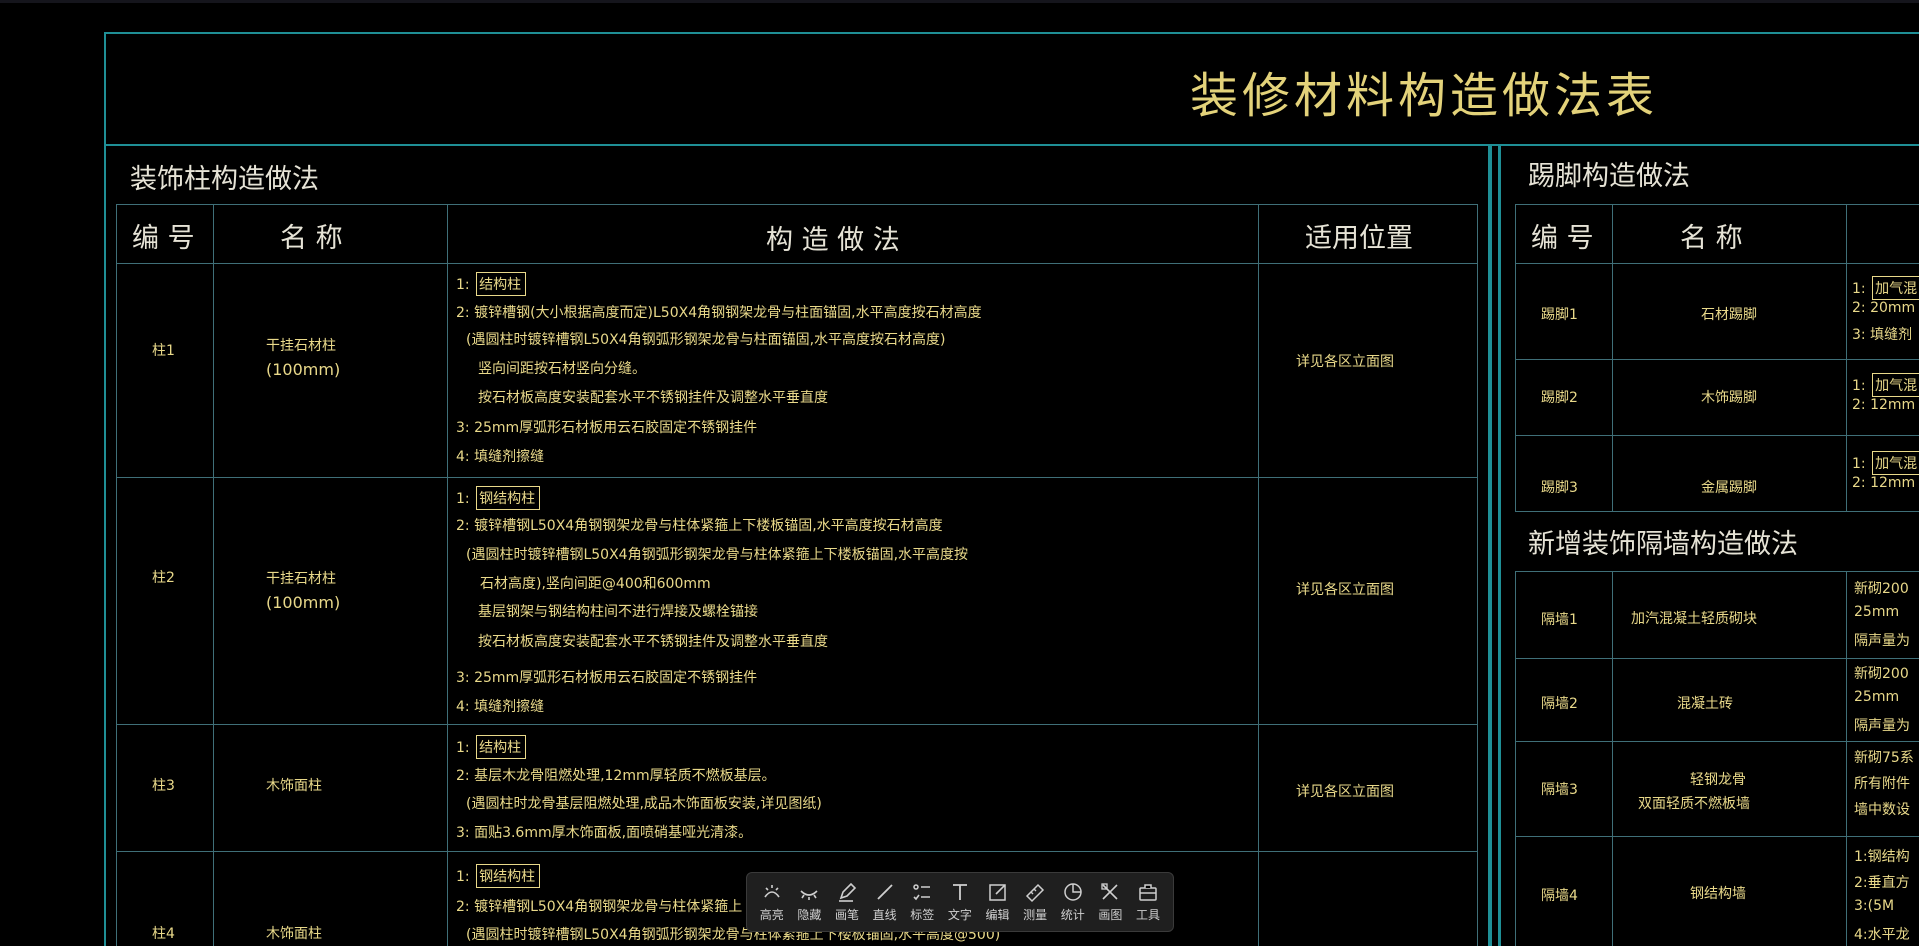 The width and height of the screenshot is (1919, 946). Describe the element at coordinates (1559, 896) in the screenshot. I see `table-row-code: 隔墙4` at that location.